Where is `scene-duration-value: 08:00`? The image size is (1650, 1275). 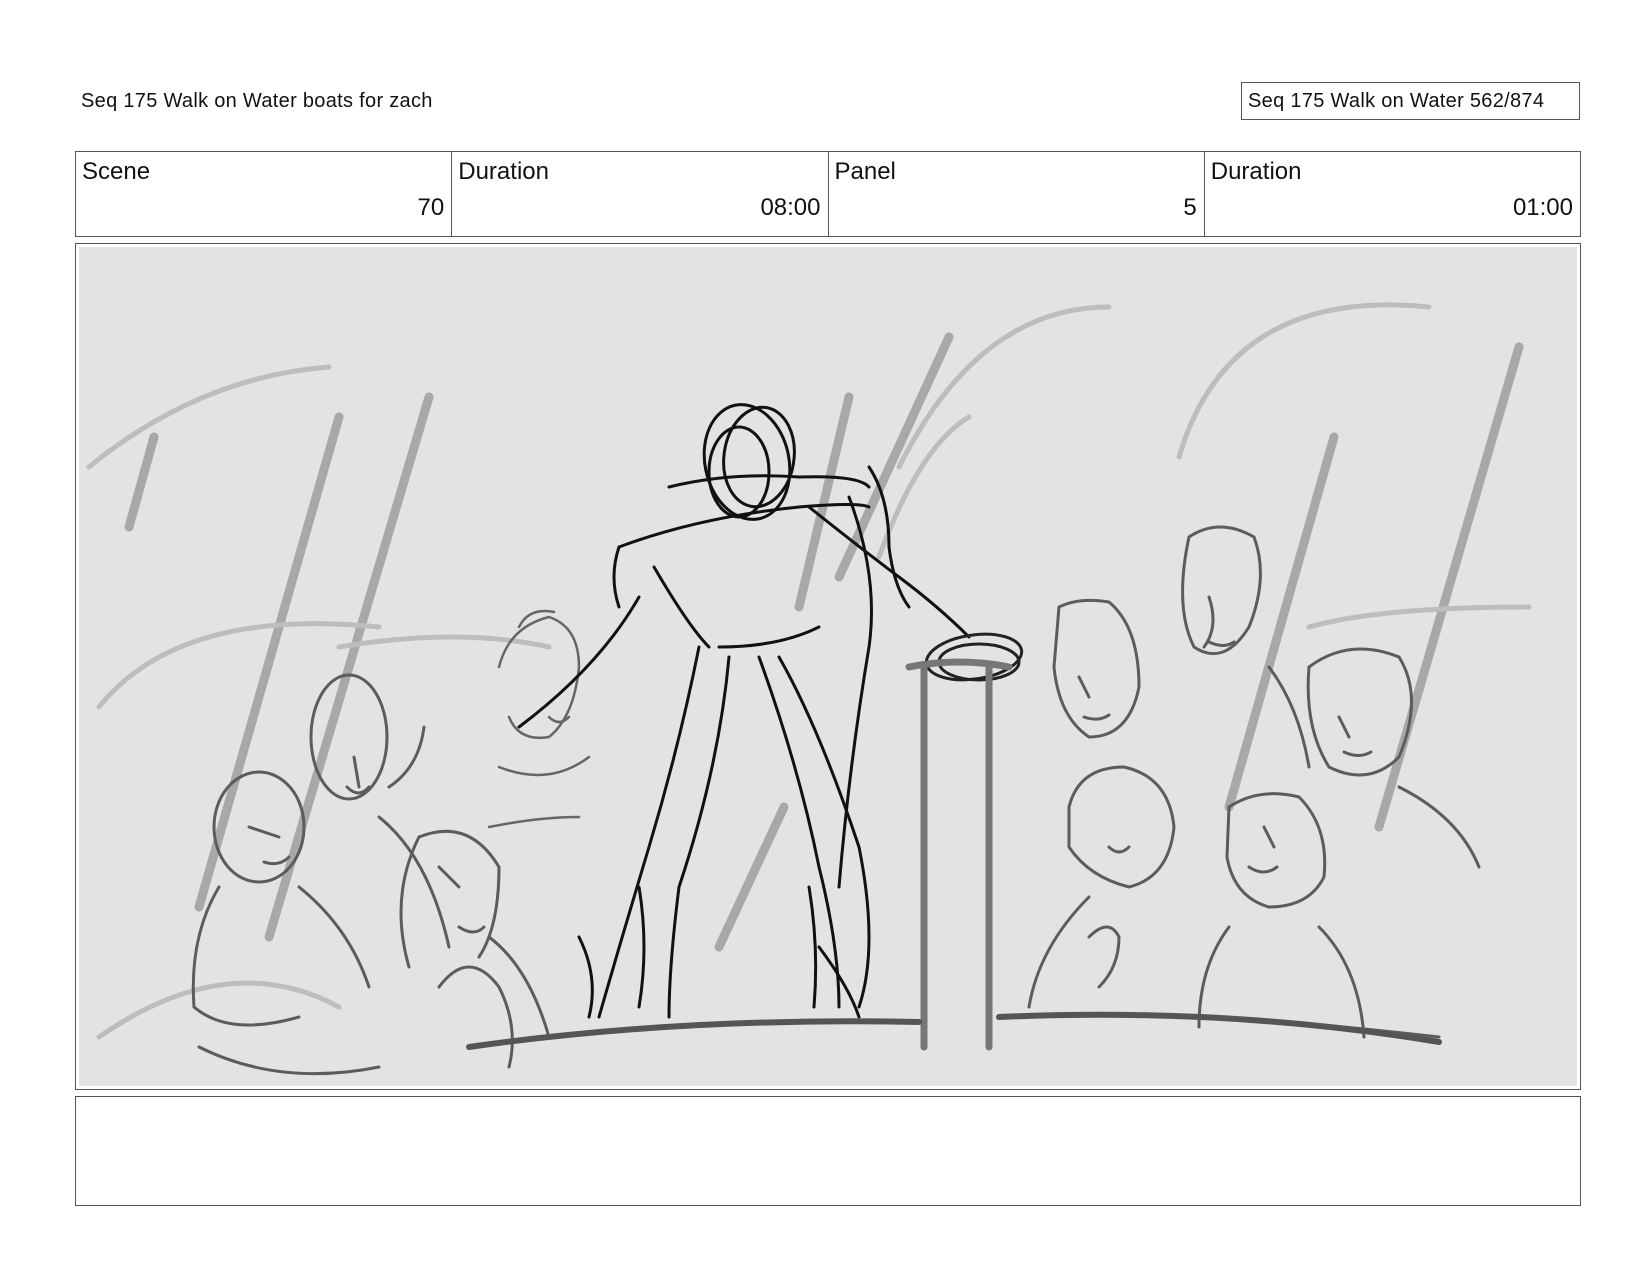 scene-duration-value: 08:00 is located at coordinates (790, 207).